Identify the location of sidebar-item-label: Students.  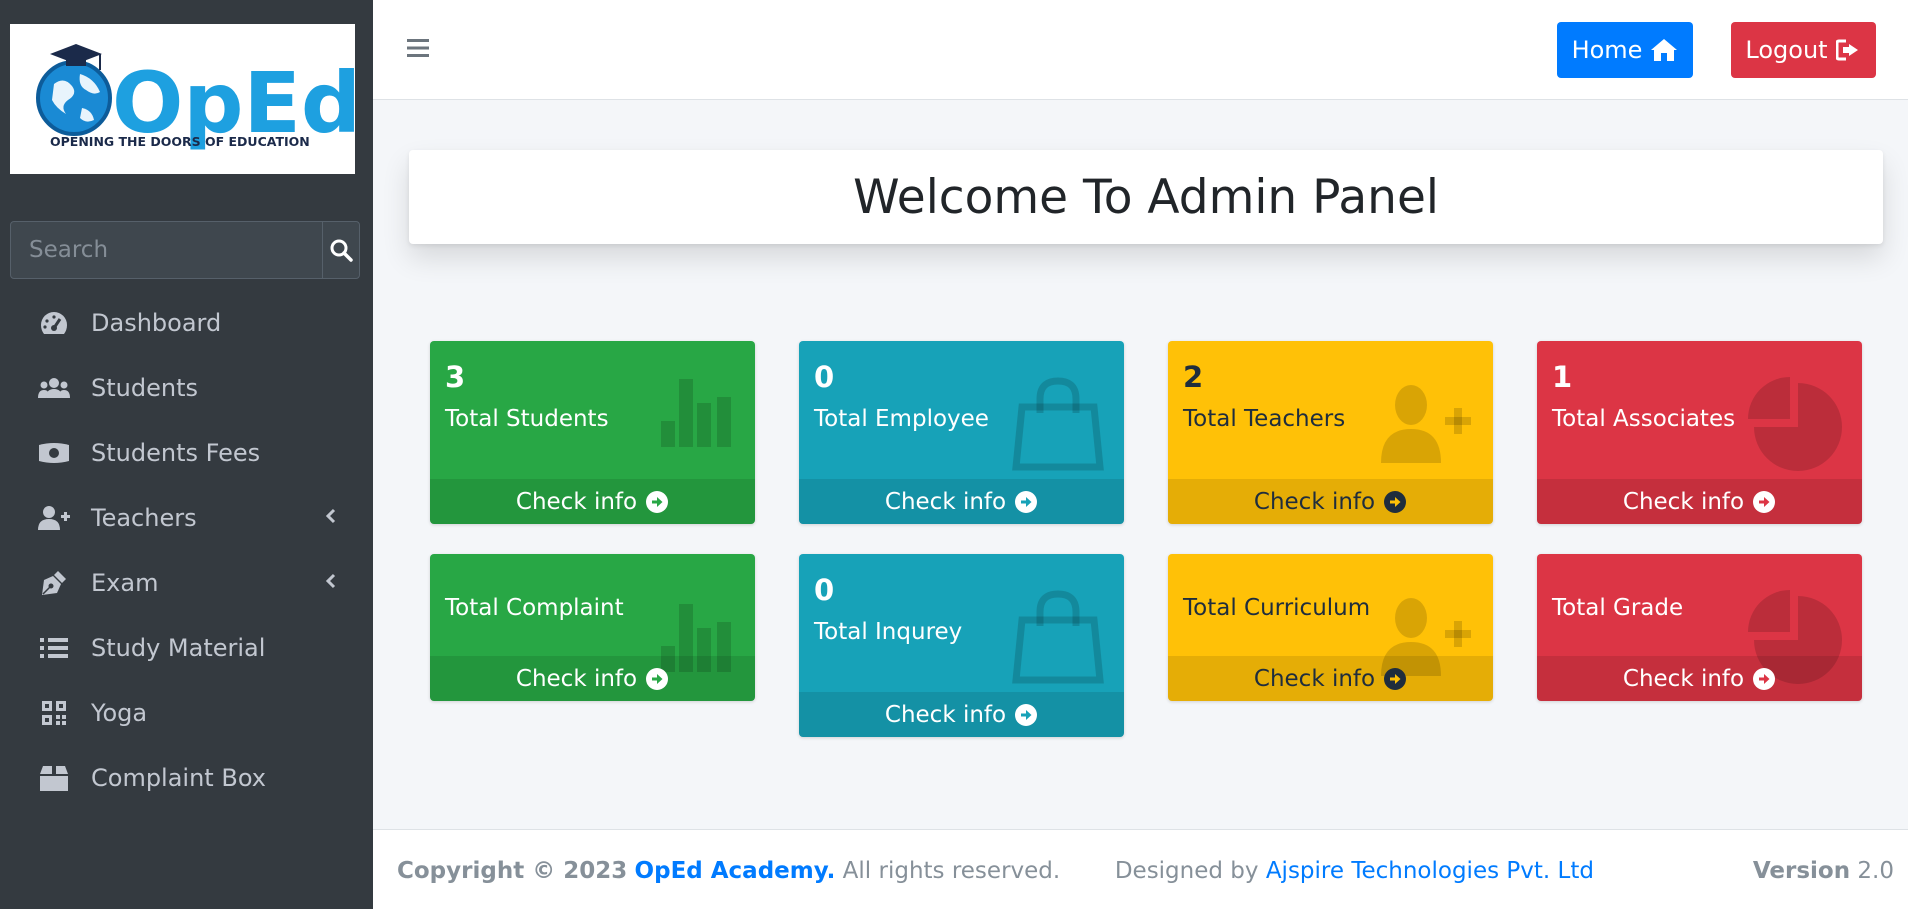
(144, 387).